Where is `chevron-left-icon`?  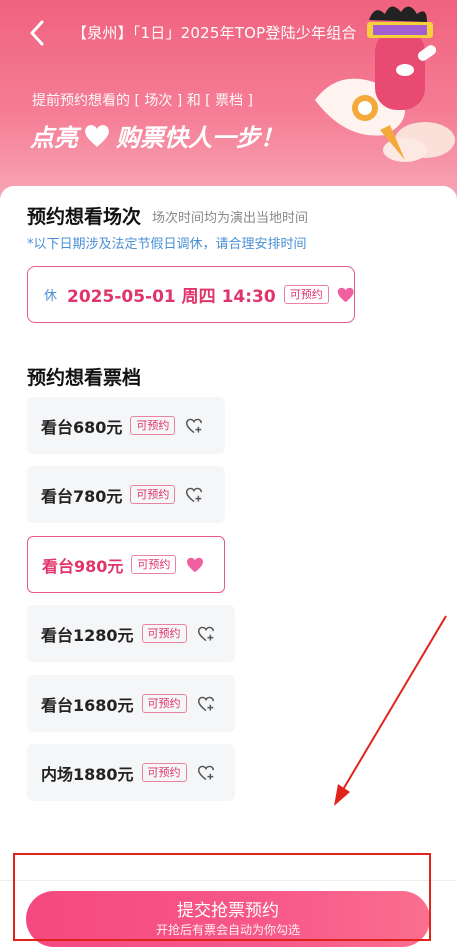
chevron-left-icon is located at coordinates (37, 33).